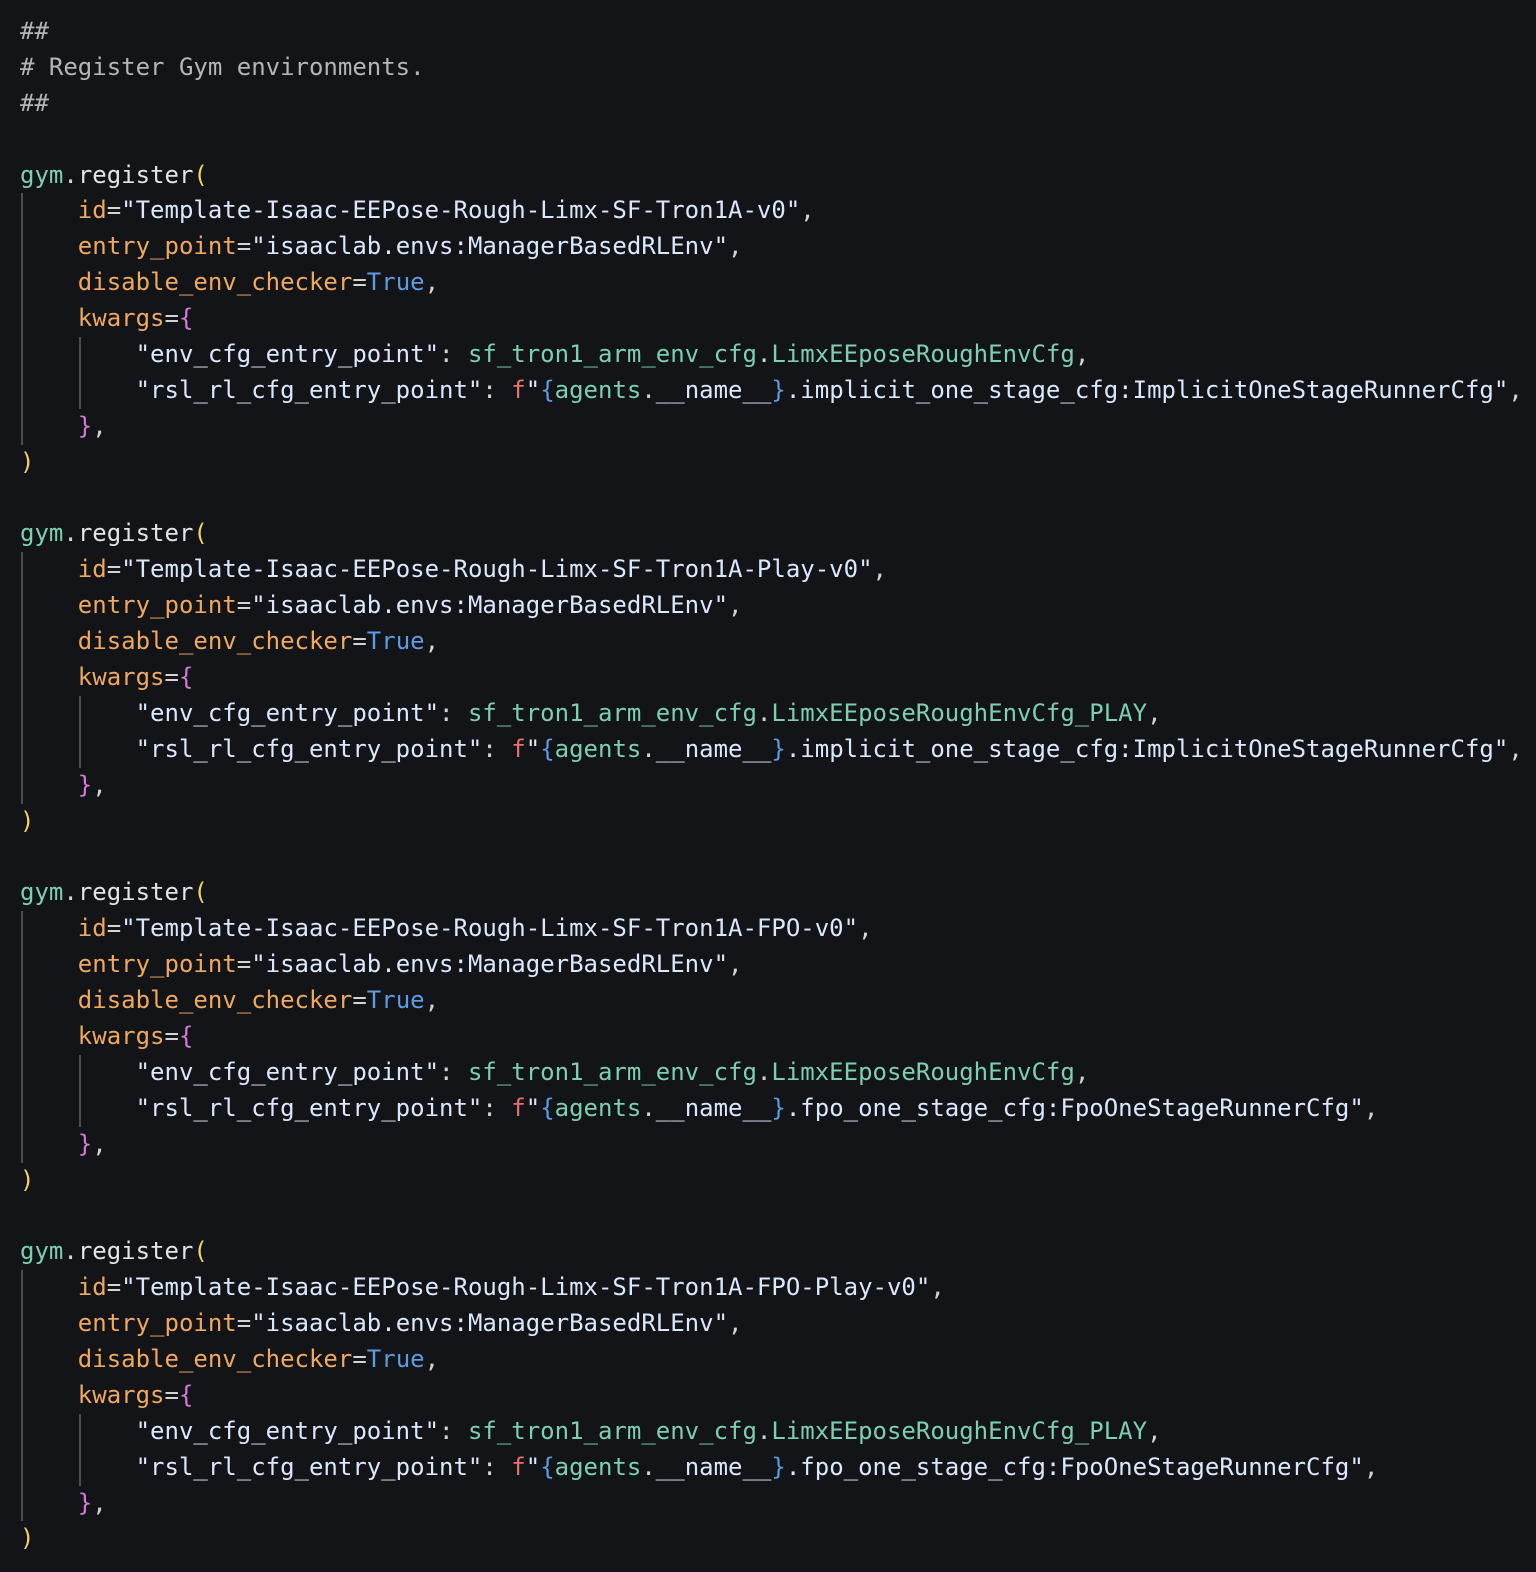  Describe the element at coordinates (222, 66) in the screenshot. I see `code-token: # Register Gym environments.` at that location.